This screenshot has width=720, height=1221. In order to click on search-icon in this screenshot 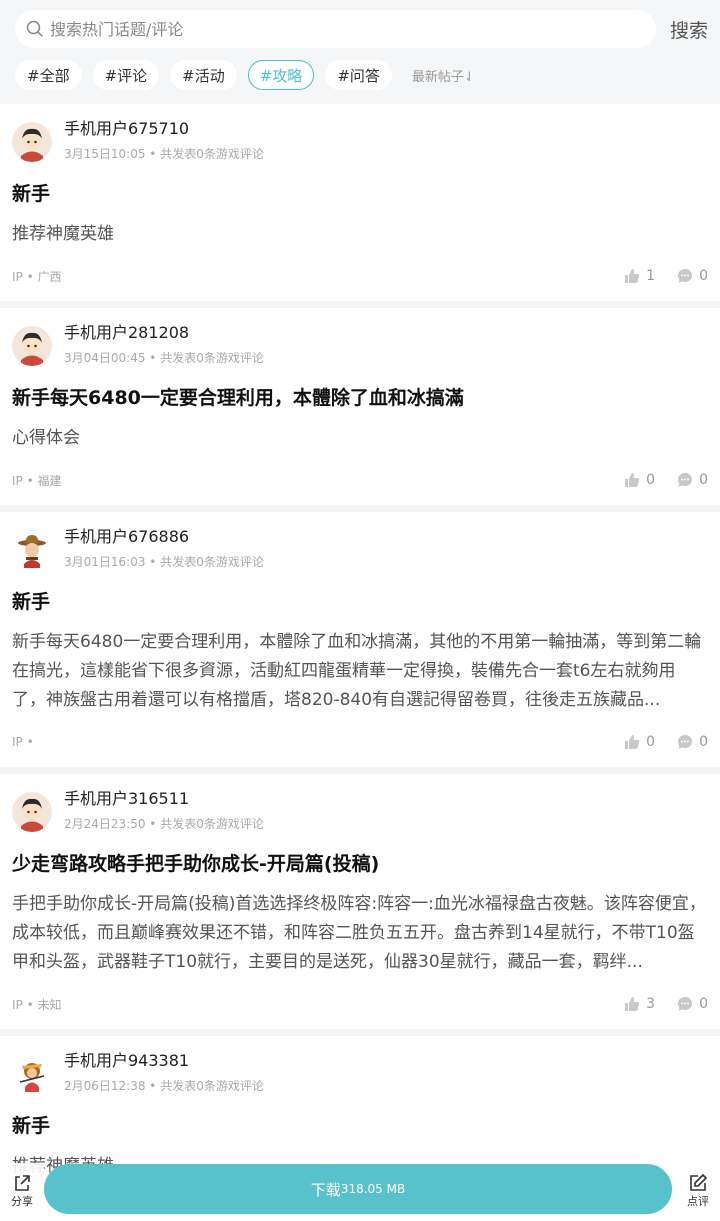, I will do `click(35, 29)`.